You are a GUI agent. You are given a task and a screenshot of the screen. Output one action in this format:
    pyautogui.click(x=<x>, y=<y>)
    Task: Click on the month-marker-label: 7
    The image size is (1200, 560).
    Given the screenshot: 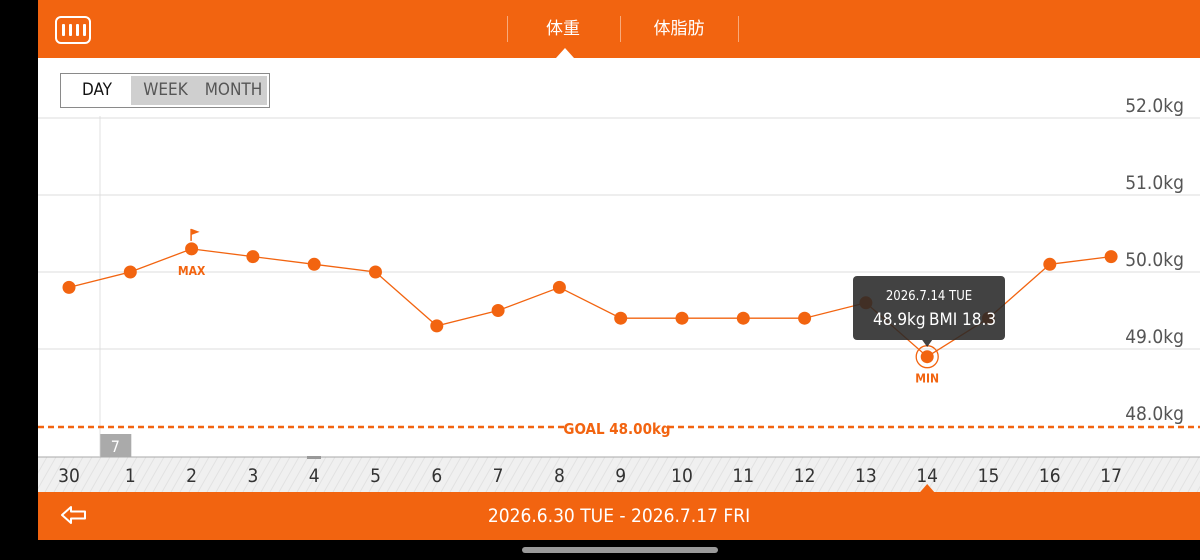 What is the action you would take?
    pyautogui.click(x=115, y=446)
    